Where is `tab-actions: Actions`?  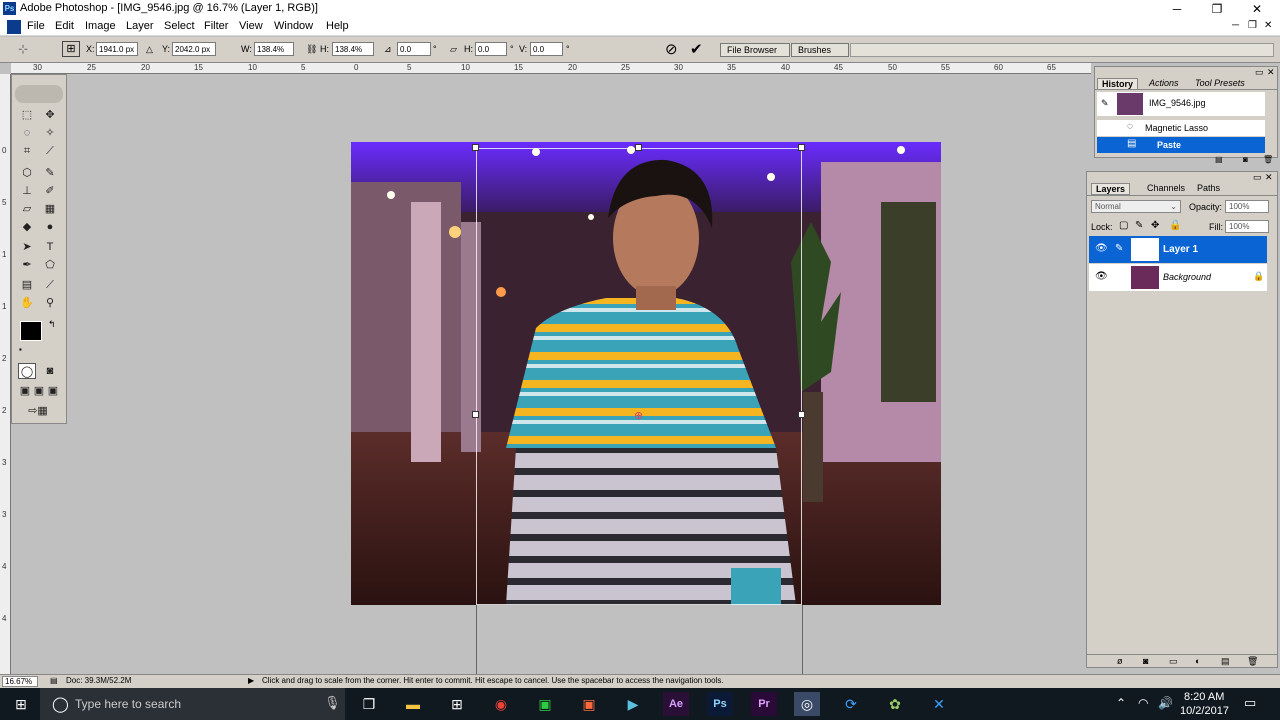
tab-actions: Actions is located at coordinates (1164, 84).